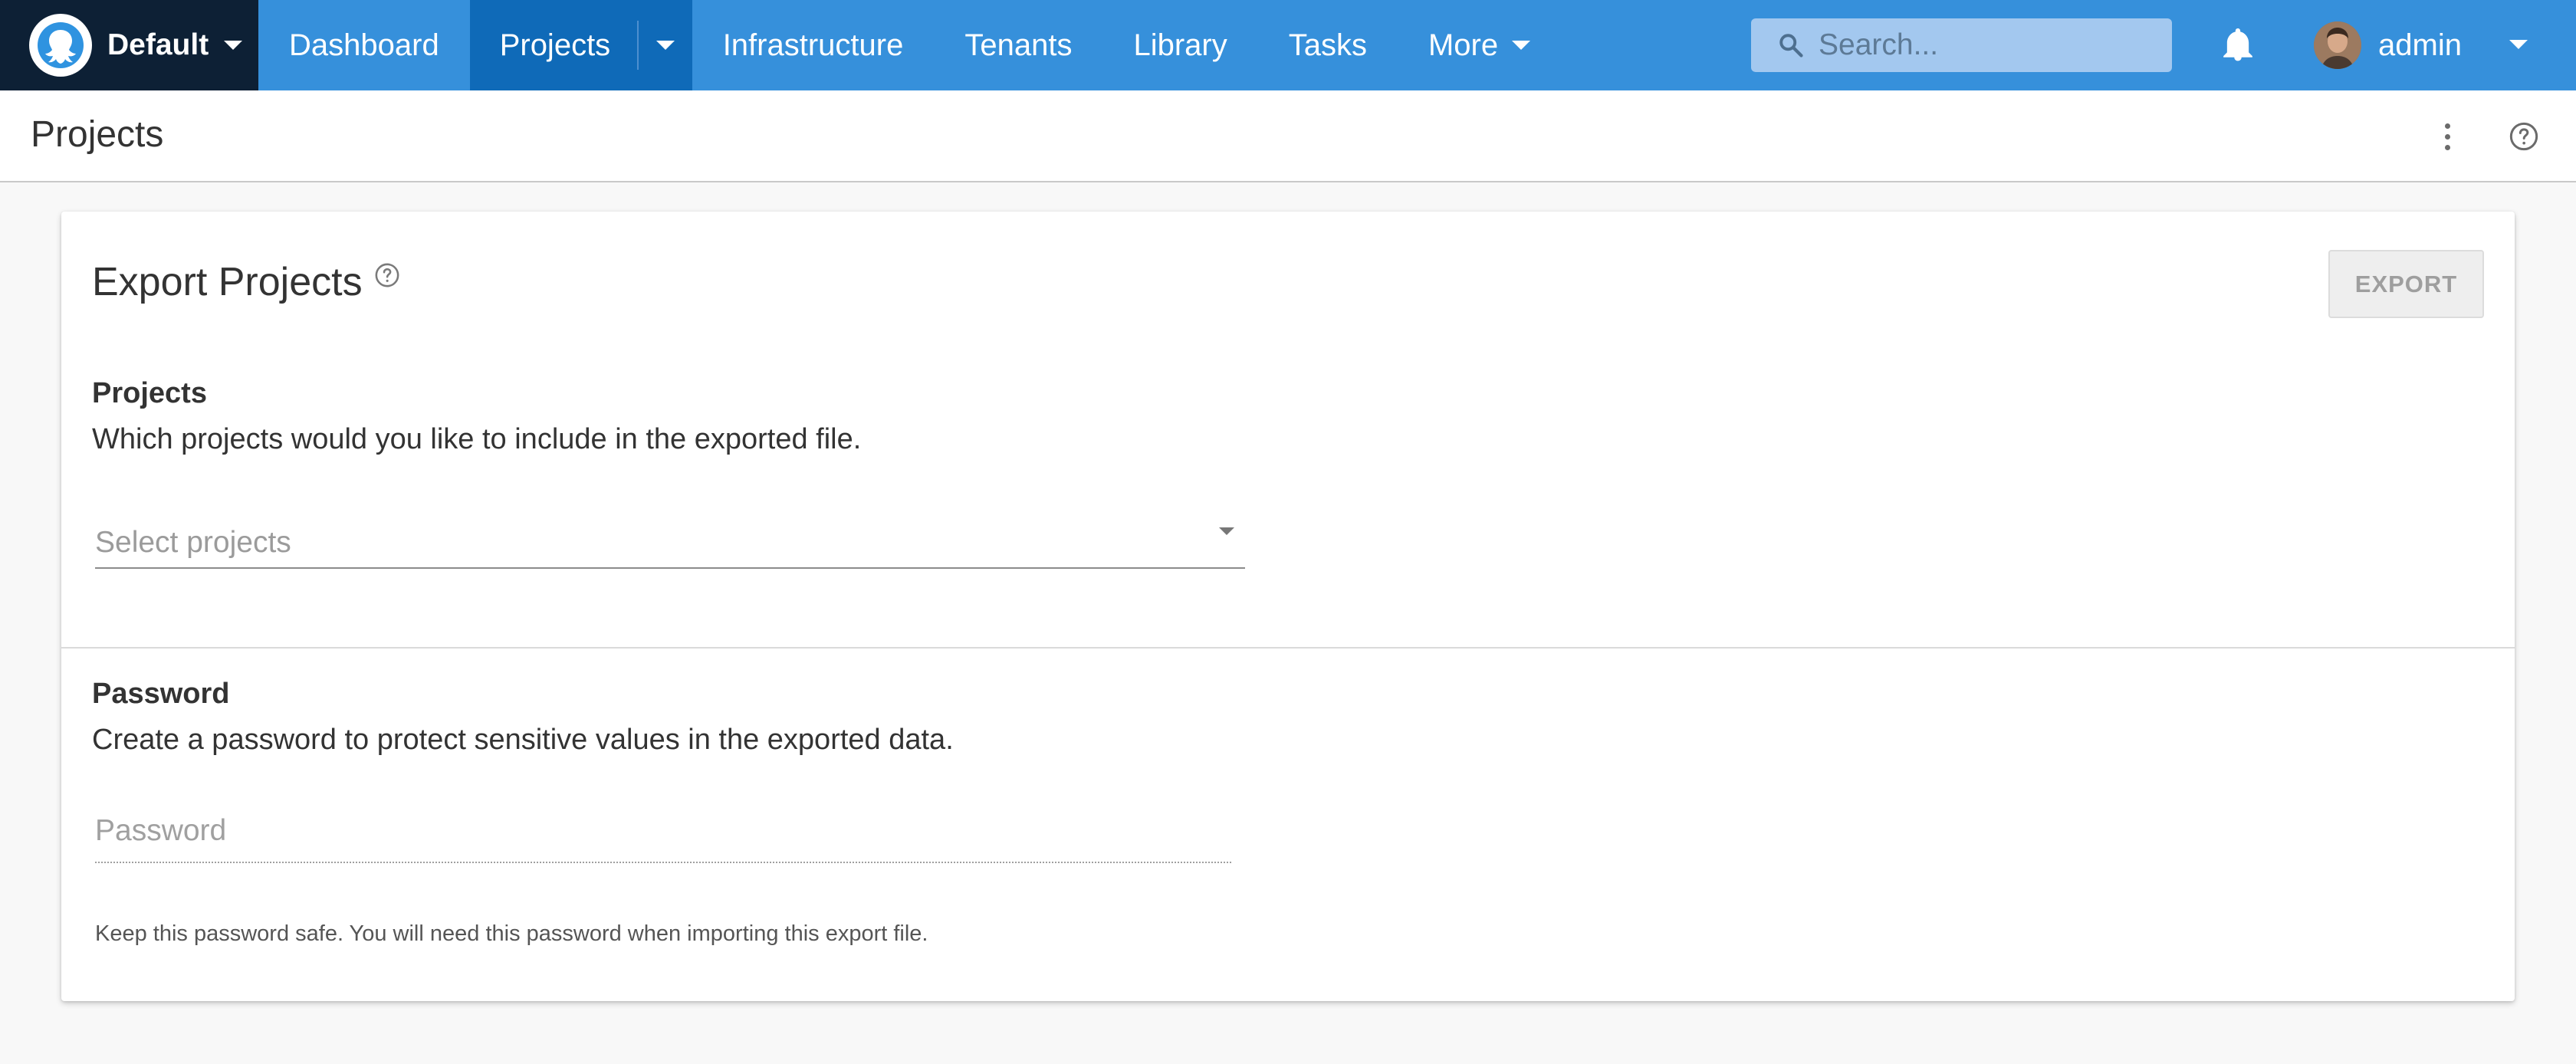  What do you see at coordinates (1288, 136) in the screenshot?
I see `page-header: Projects` at bounding box center [1288, 136].